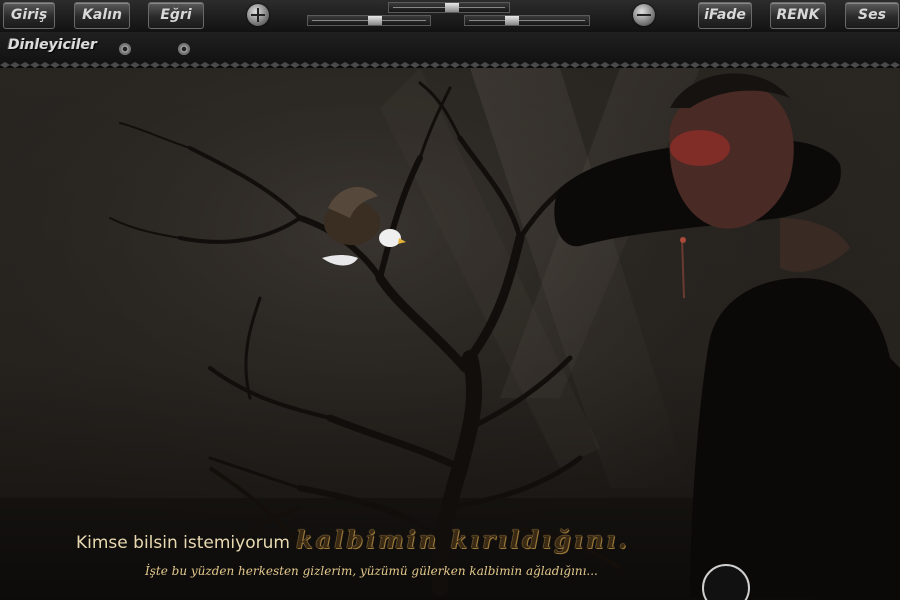  Describe the element at coordinates (527, 20) in the screenshot. I see `right-slider` at that location.